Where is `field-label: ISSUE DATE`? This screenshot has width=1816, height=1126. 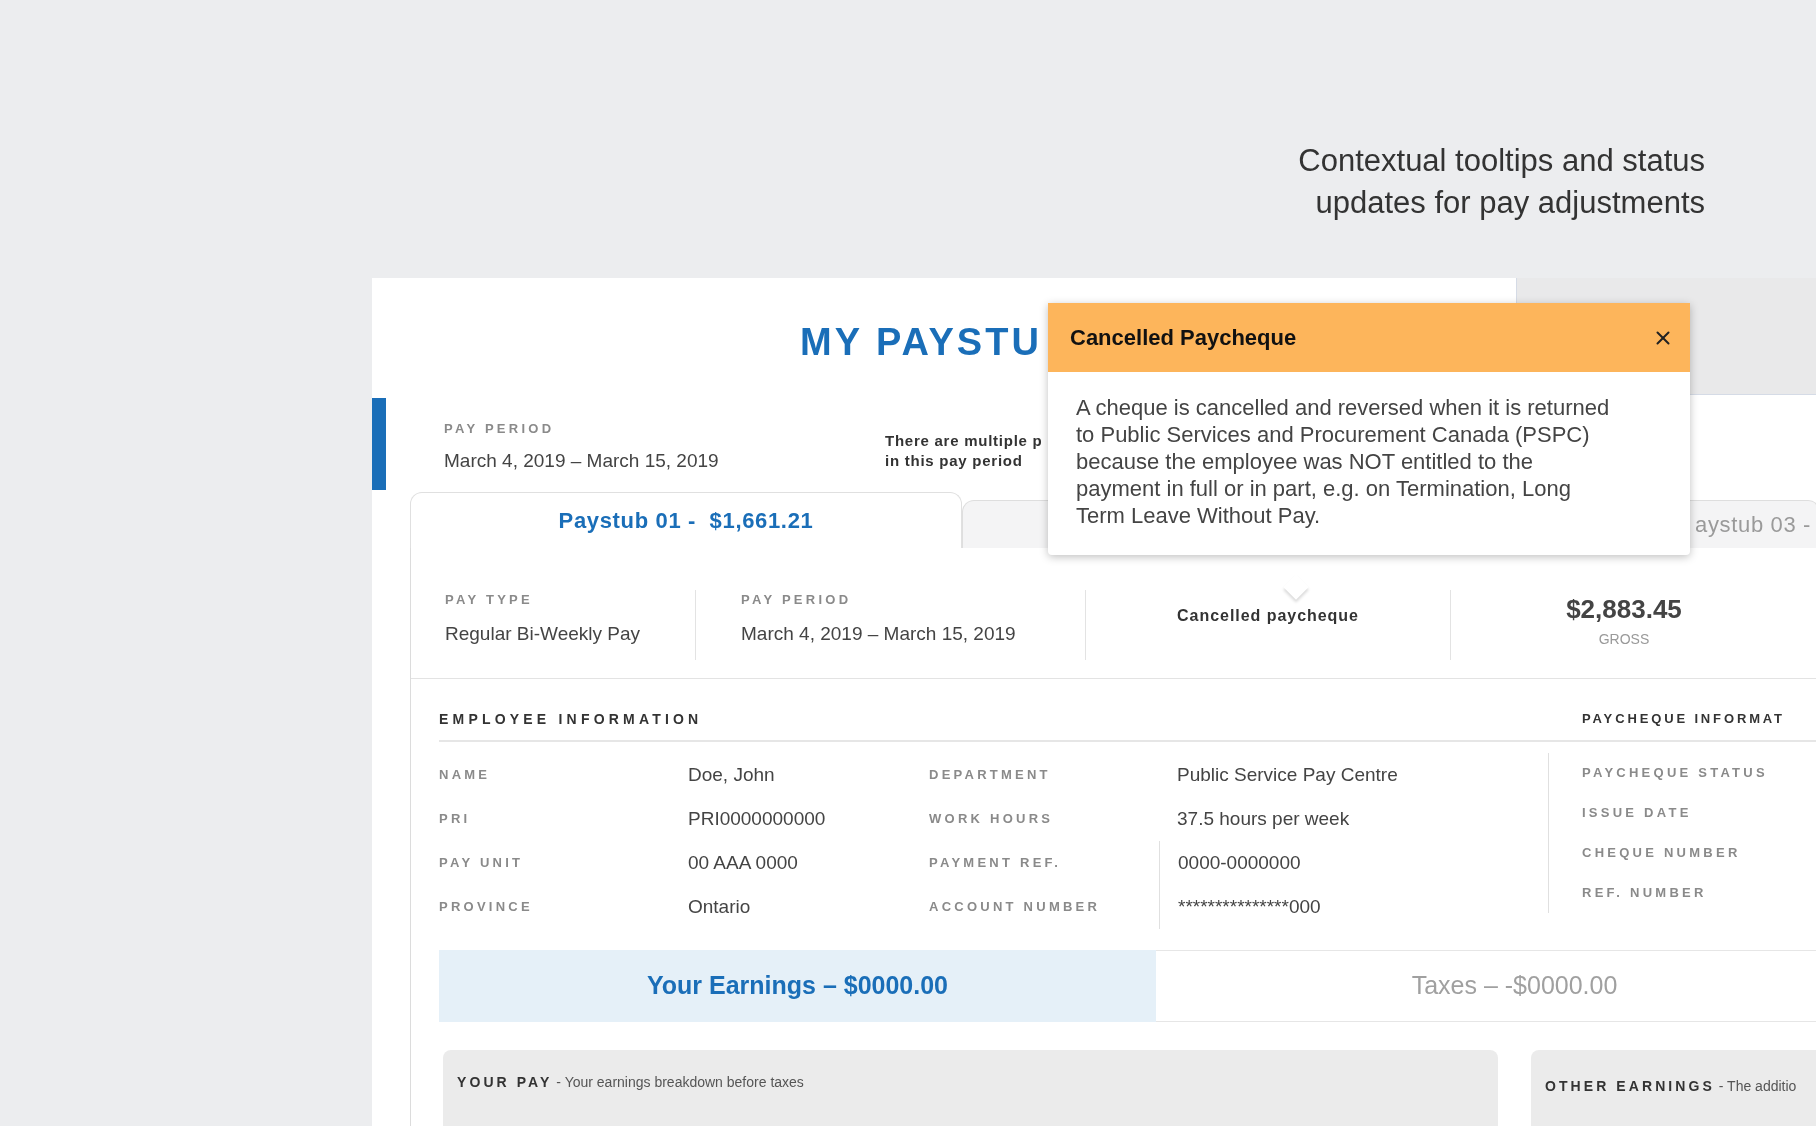 field-label: ISSUE DATE is located at coordinates (1637, 813).